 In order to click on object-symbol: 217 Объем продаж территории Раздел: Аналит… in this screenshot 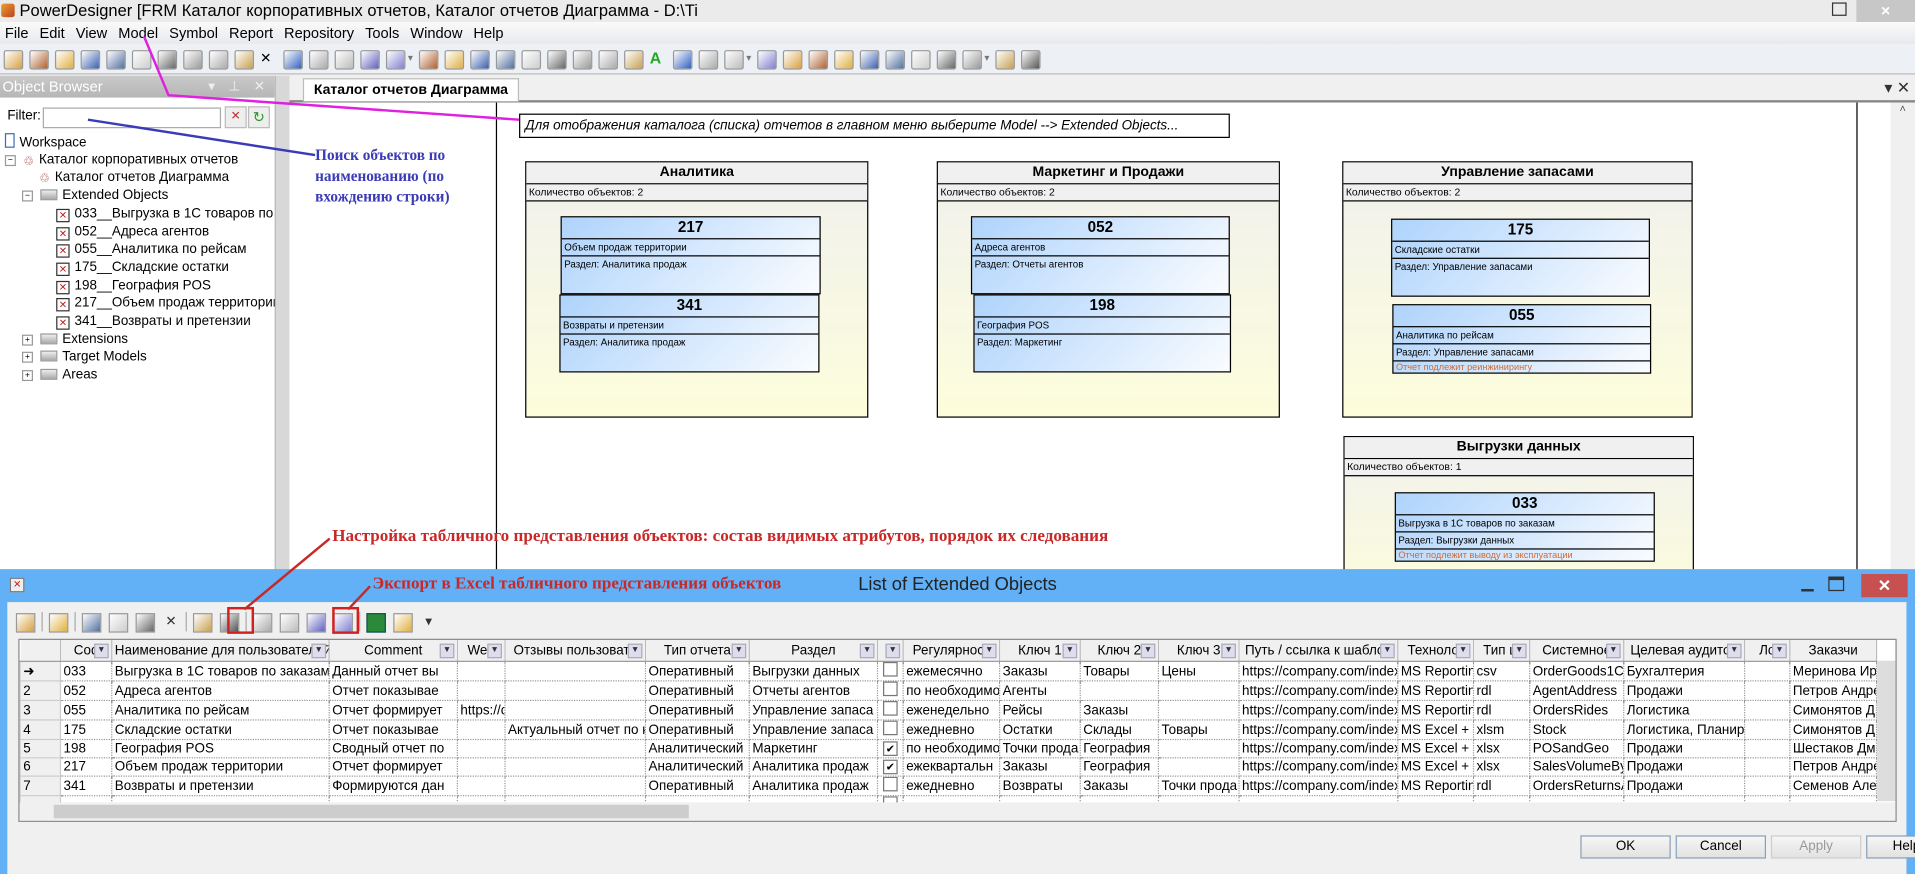, I will do `click(690, 255)`.